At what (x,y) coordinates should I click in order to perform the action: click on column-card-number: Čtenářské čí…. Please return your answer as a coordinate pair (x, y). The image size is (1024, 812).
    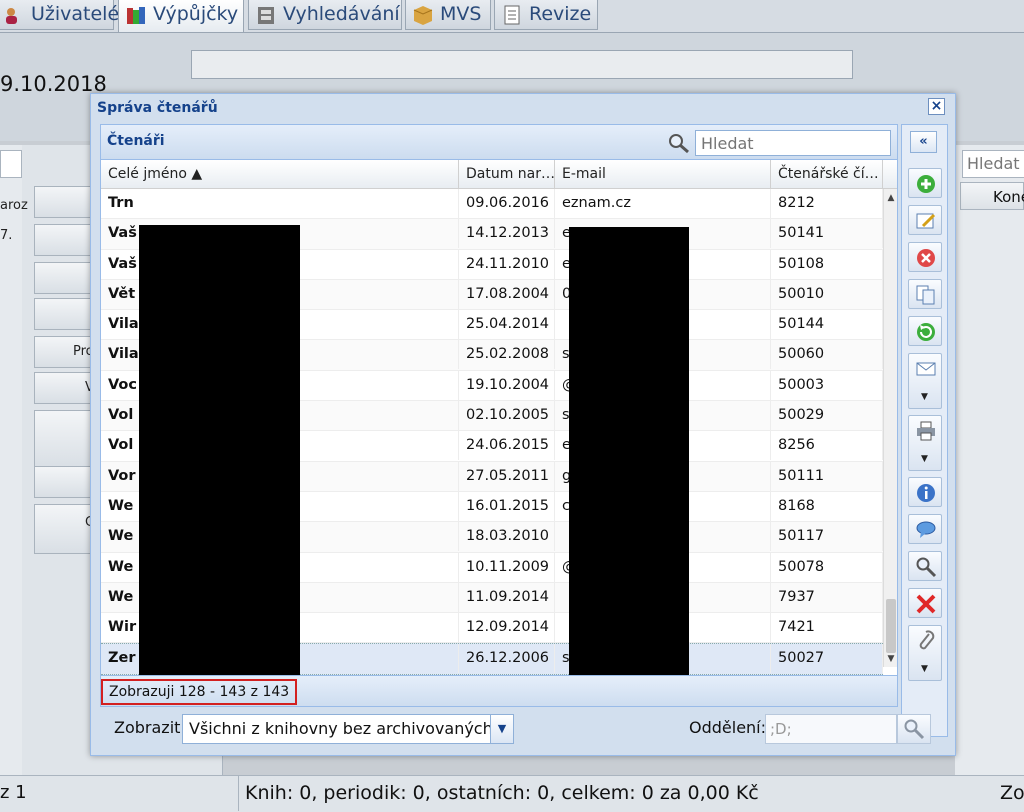
    Looking at the image, I should click on (827, 174).